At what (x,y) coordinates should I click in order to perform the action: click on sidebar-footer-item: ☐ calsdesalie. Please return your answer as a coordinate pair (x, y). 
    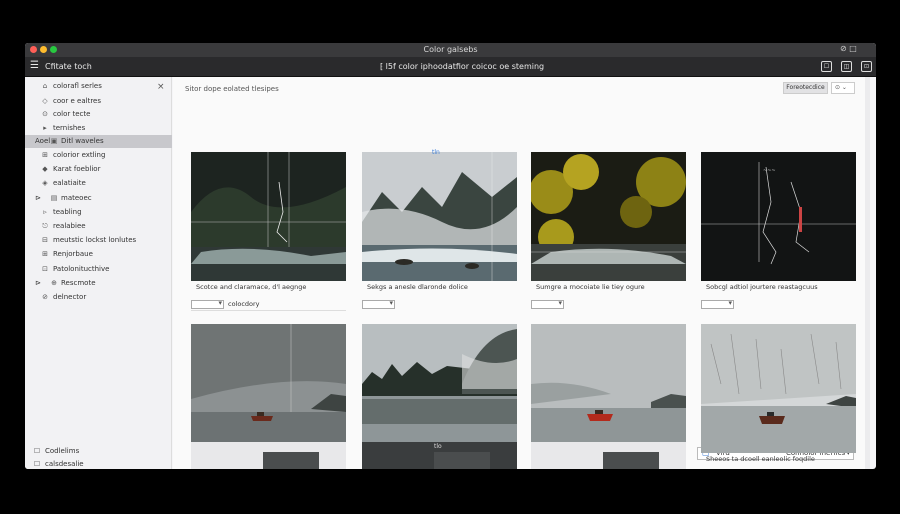
    Looking at the image, I should click on (98, 463).